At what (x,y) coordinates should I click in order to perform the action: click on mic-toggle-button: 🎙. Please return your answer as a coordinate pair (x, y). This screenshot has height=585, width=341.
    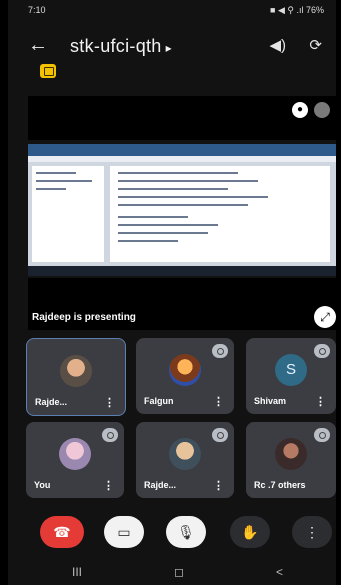
    Looking at the image, I should click on (186, 532).